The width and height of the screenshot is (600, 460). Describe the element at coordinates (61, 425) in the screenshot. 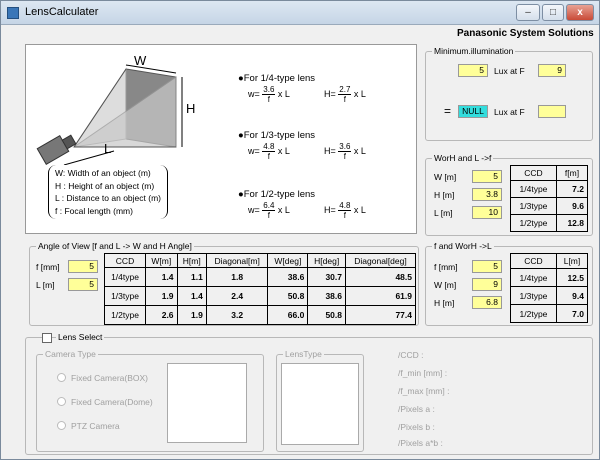

I see `radio-ptz` at that location.